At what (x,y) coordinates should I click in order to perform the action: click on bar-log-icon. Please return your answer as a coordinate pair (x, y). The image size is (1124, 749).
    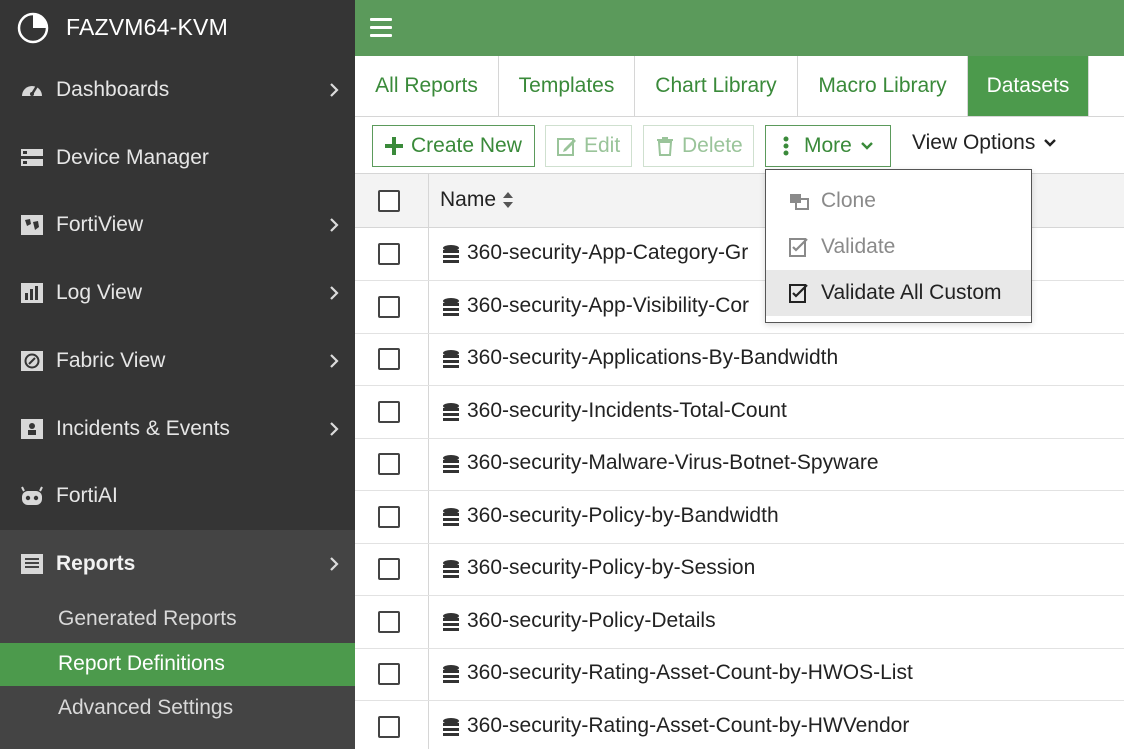
    Looking at the image, I should click on (32, 293).